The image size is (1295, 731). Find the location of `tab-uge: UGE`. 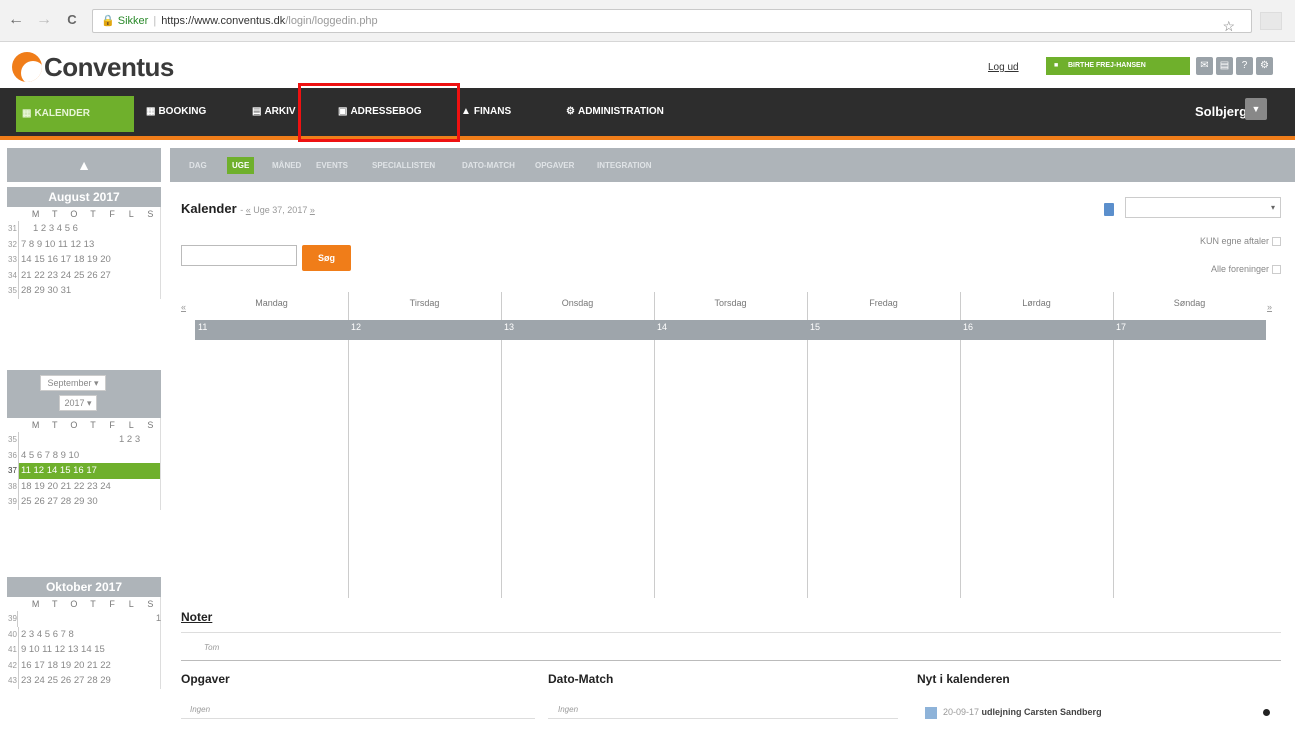

tab-uge: UGE is located at coordinates (241, 165).